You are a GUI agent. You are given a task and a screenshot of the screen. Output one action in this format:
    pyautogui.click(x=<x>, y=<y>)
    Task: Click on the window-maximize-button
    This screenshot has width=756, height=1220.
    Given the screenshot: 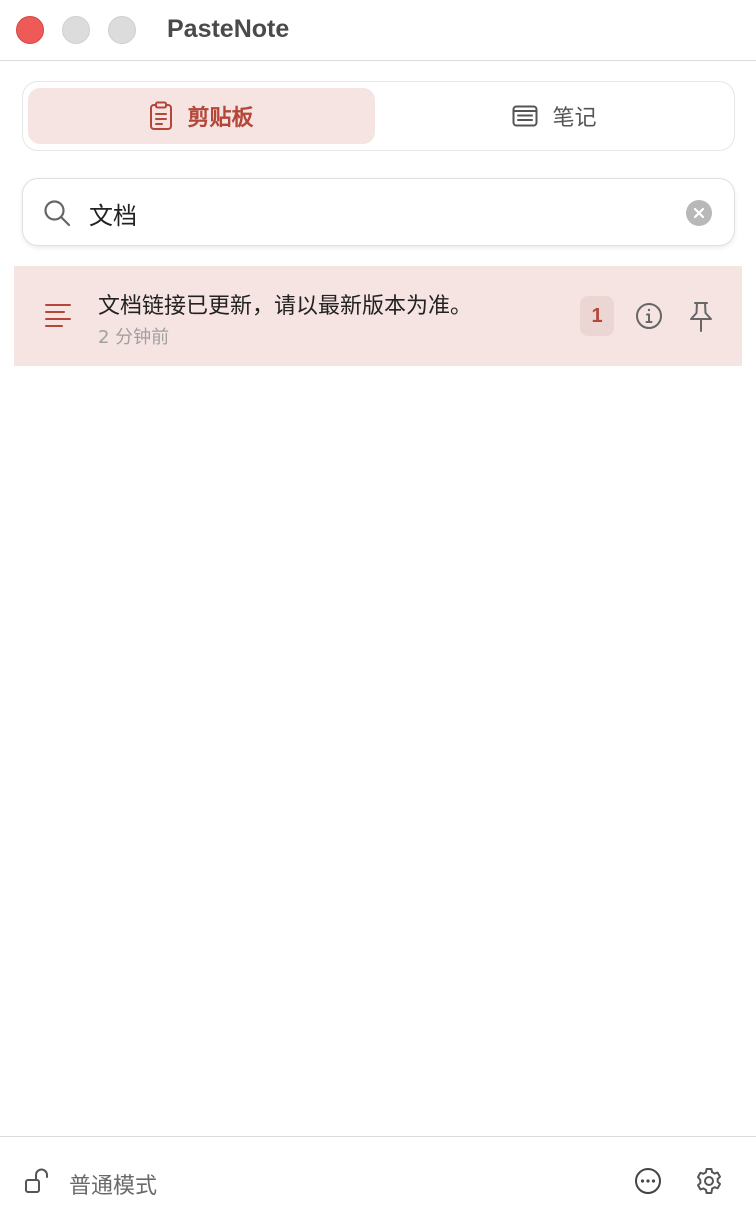 What is the action you would take?
    pyautogui.click(x=122, y=30)
    